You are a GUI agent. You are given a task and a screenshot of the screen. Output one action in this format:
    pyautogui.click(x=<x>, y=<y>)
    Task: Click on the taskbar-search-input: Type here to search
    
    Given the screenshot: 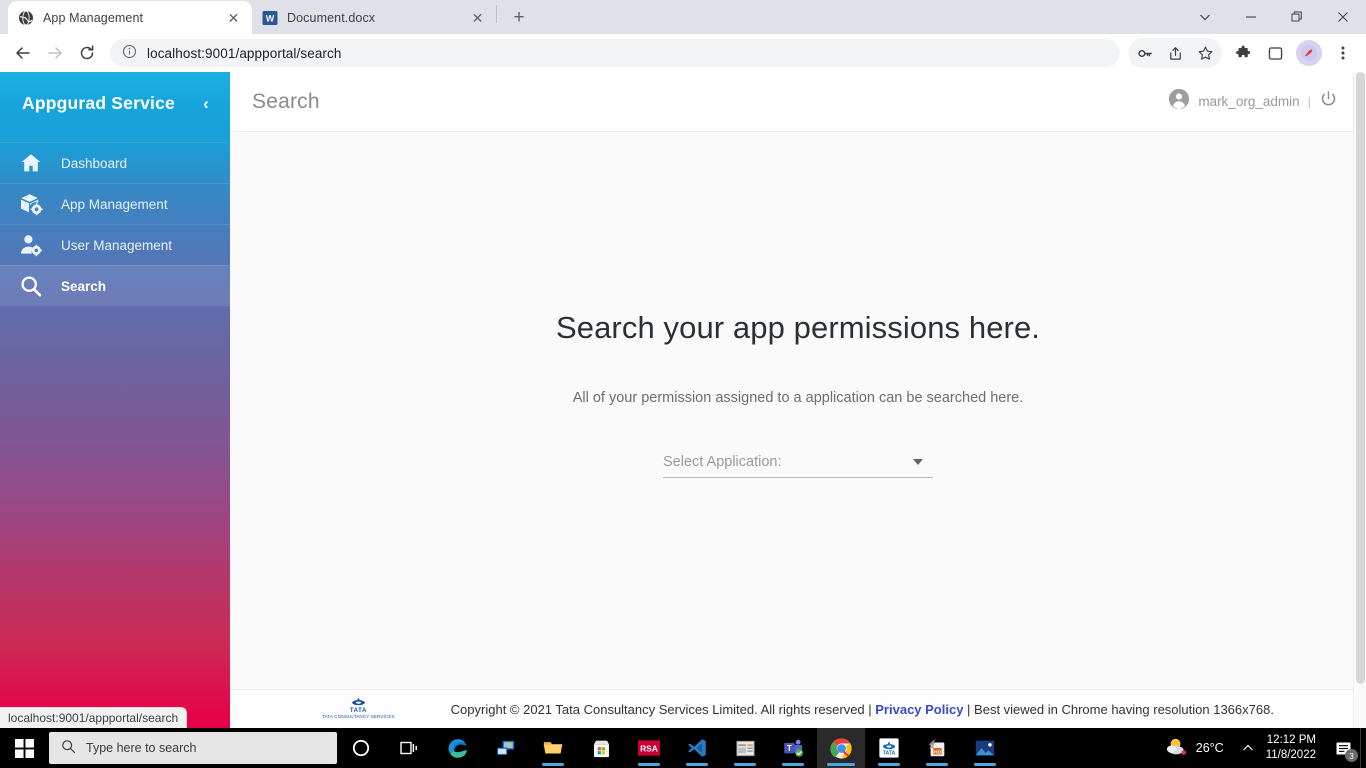 What is the action you would take?
    pyautogui.click(x=193, y=748)
    